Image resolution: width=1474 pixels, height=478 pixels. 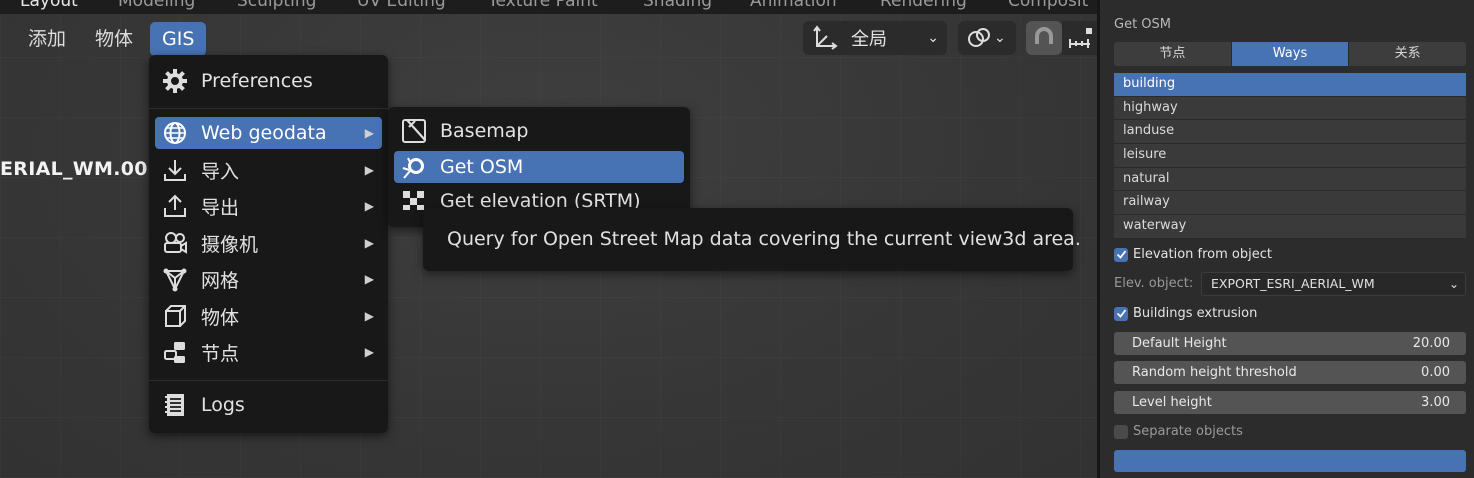 What do you see at coordinates (175, 243) in the screenshot?
I see `camera-icon` at bounding box center [175, 243].